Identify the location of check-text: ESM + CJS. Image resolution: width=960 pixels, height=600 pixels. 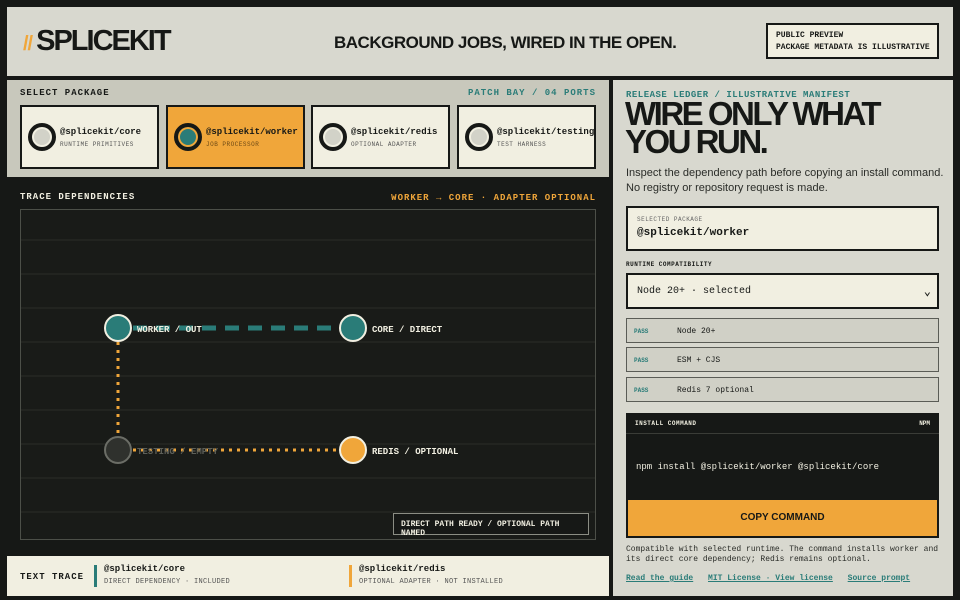
(699, 360).